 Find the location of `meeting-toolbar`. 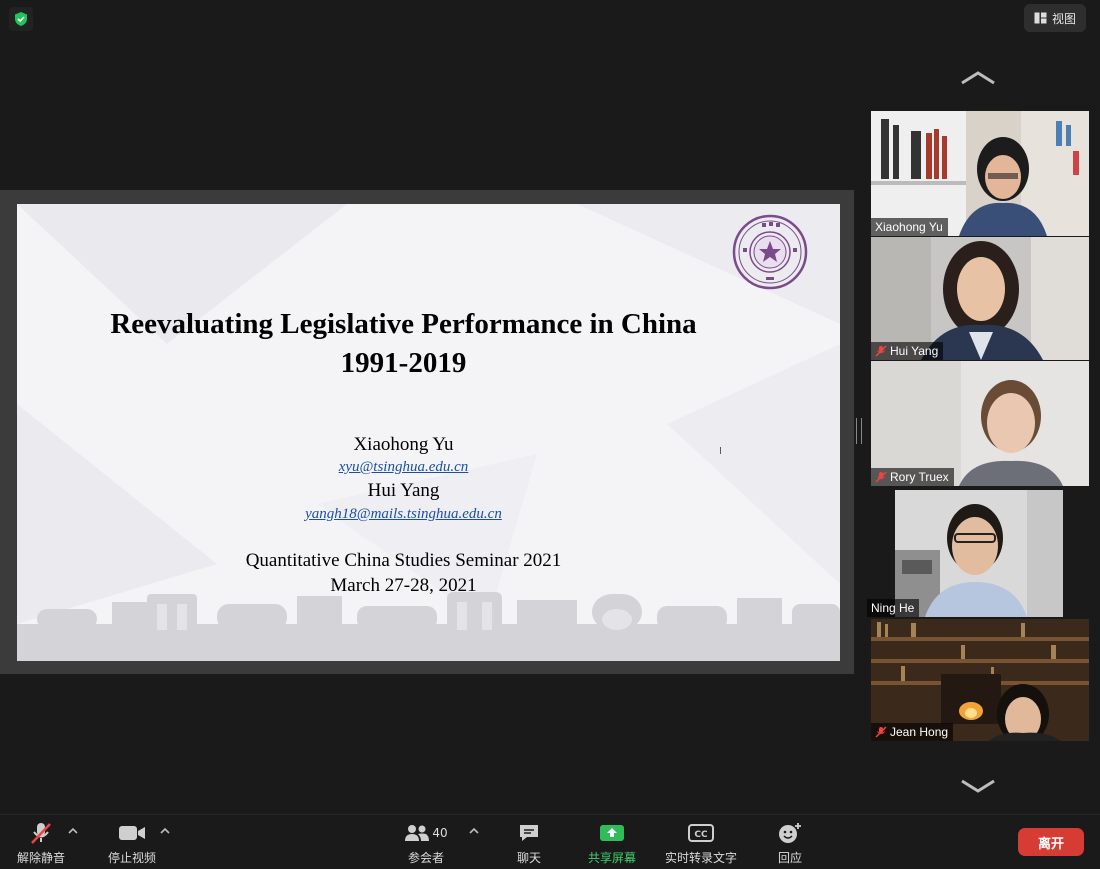

meeting-toolbar is located at coordinates (550, 841).